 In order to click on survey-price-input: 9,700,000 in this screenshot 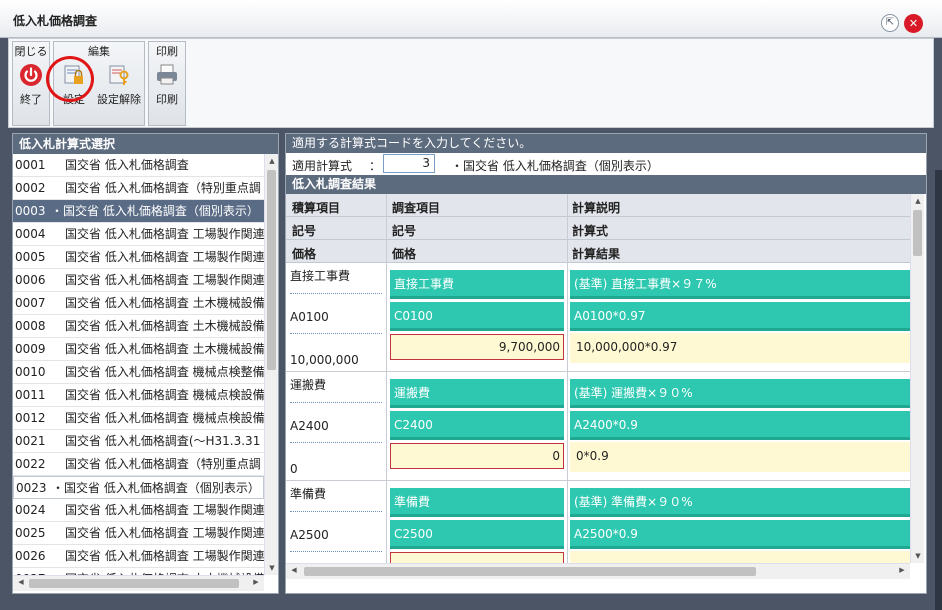, I will do `click(477, 347)`.